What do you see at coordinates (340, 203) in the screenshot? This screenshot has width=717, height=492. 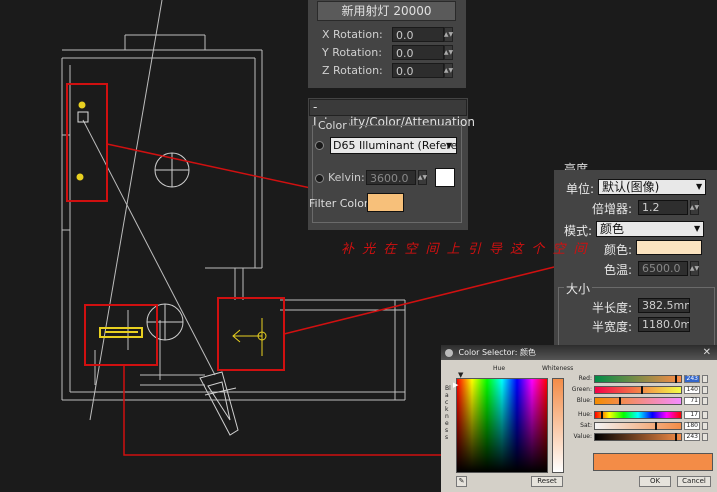 I see `filter-color-label: Filter Color:` at bounding box center [340, 203].